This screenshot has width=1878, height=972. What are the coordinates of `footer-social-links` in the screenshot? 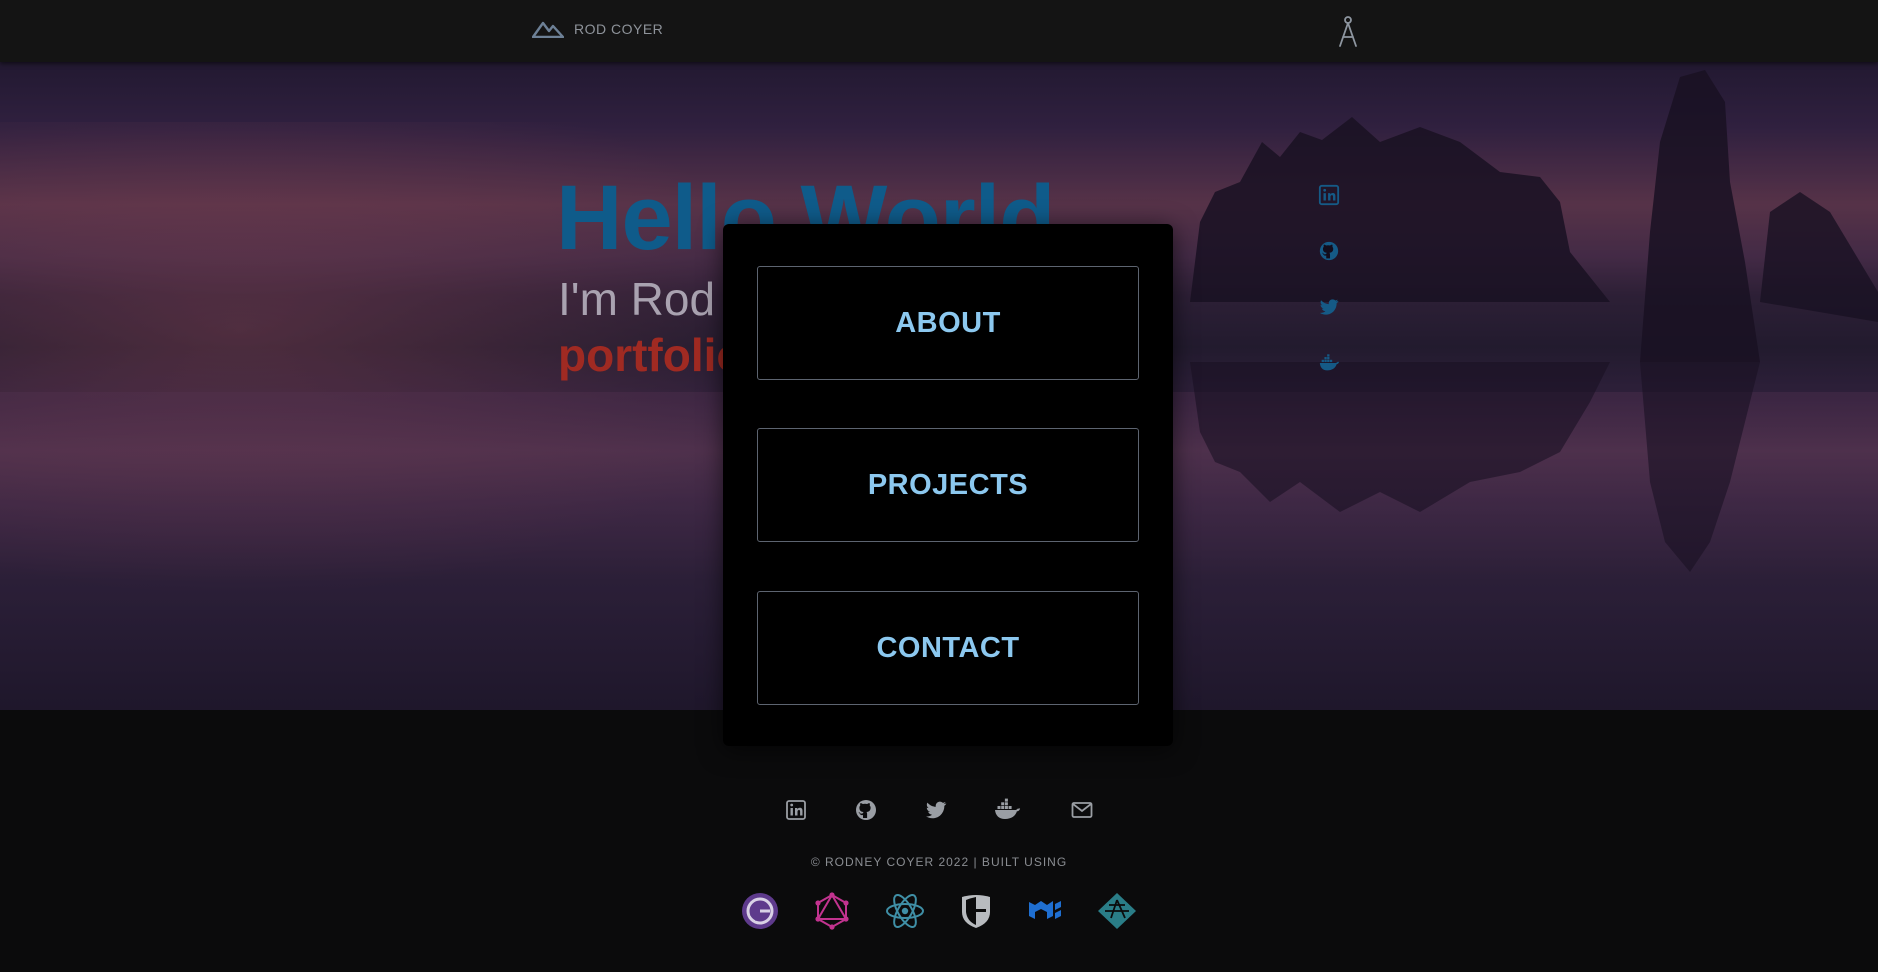 It's located at (939, 810).